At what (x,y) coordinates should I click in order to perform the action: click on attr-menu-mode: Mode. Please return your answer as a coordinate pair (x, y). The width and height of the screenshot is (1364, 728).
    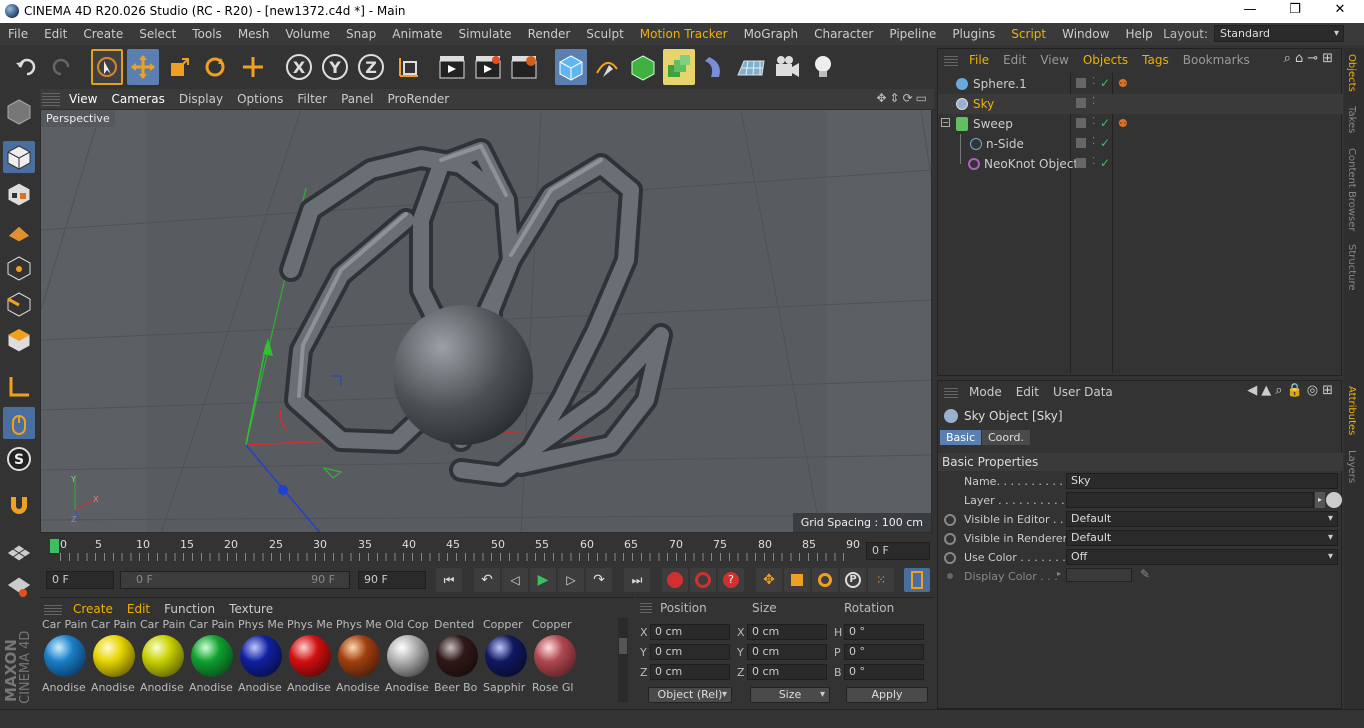
    Looking at the image, I should click on (985, 392).